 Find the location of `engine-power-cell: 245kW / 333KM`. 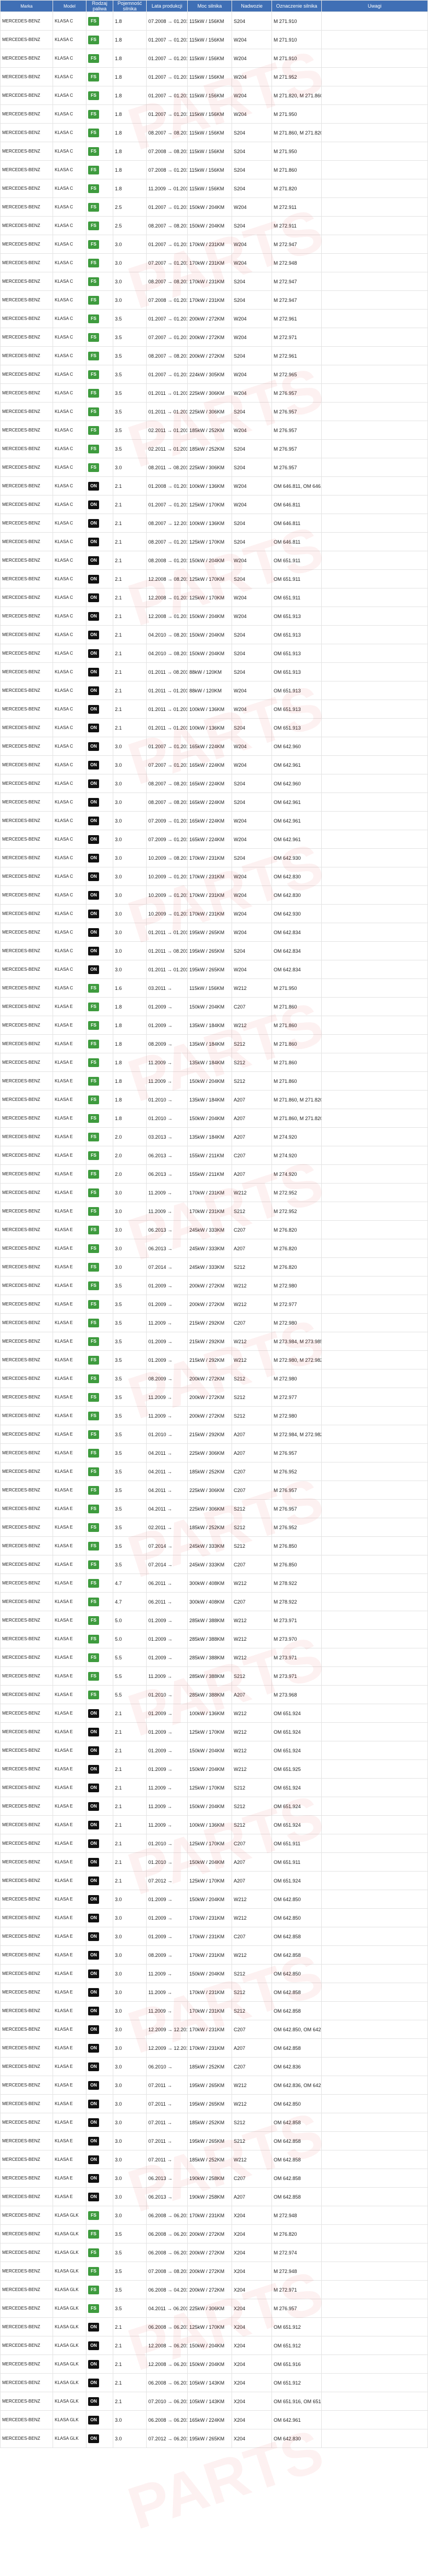

engine-power-cell: 245kW / 333KM is located at coordinates (209, 1545).